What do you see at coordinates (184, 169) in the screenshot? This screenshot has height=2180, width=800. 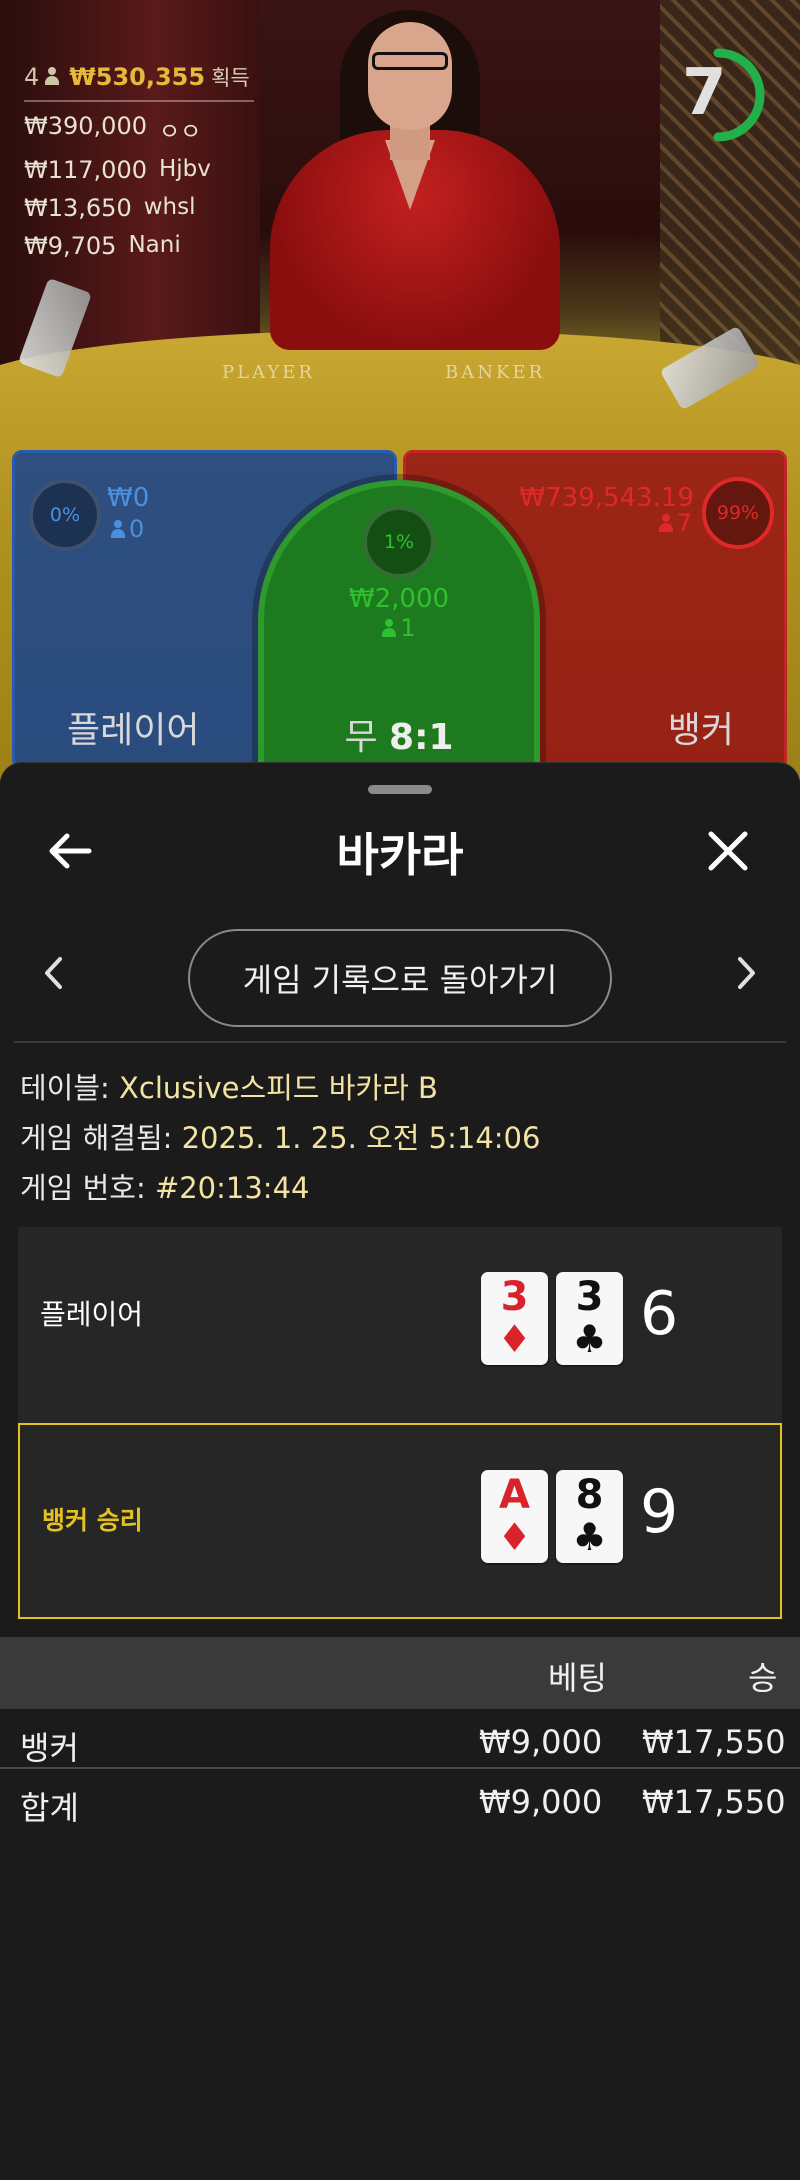 I see `winner-name: Hjbv` at bounding box center [184, 169].